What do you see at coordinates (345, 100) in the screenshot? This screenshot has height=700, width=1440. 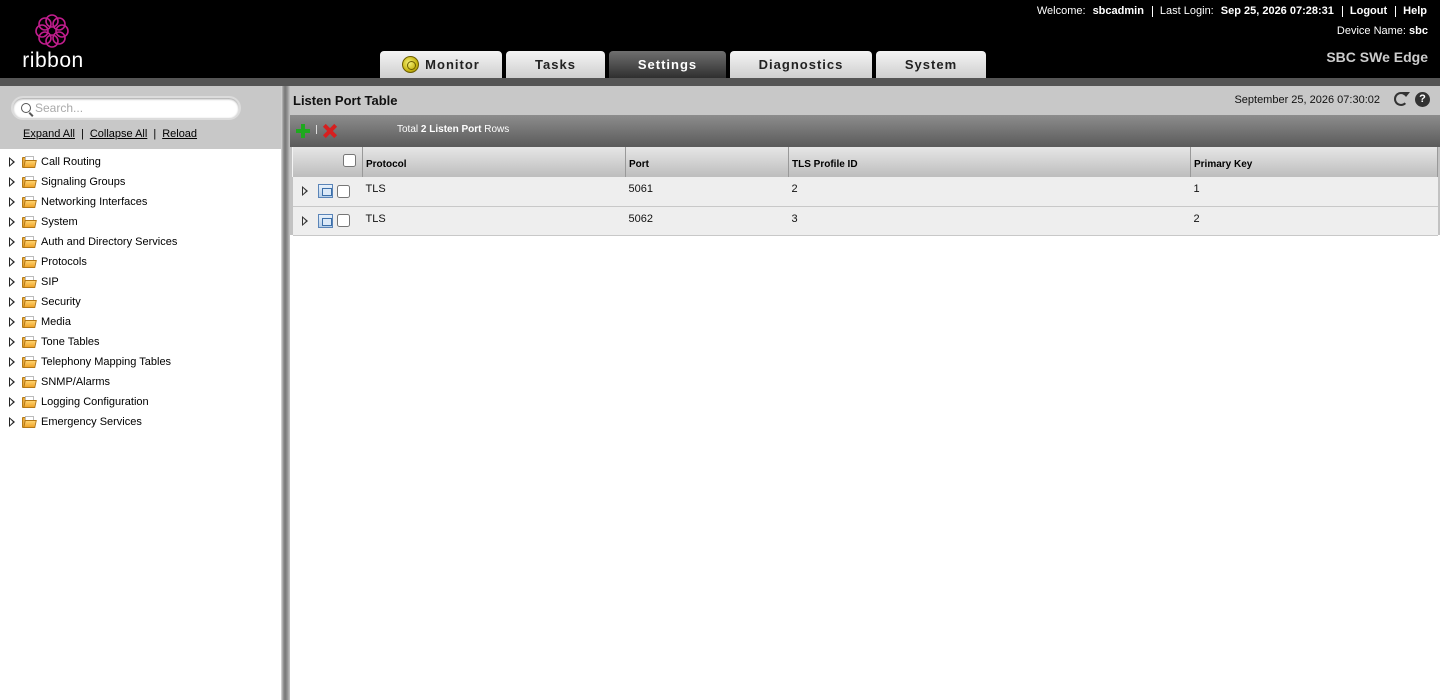 I see `page-title: Listen Port Table` at bounding box center [345, 100].